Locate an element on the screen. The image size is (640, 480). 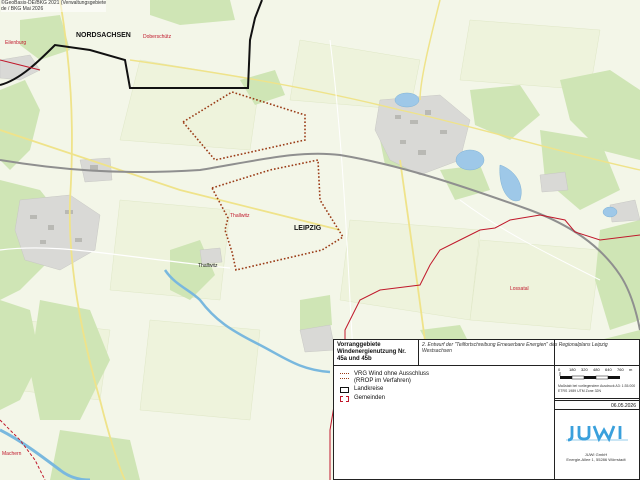
map-date: 06.05.2026 is located at coordinates (597, 405).